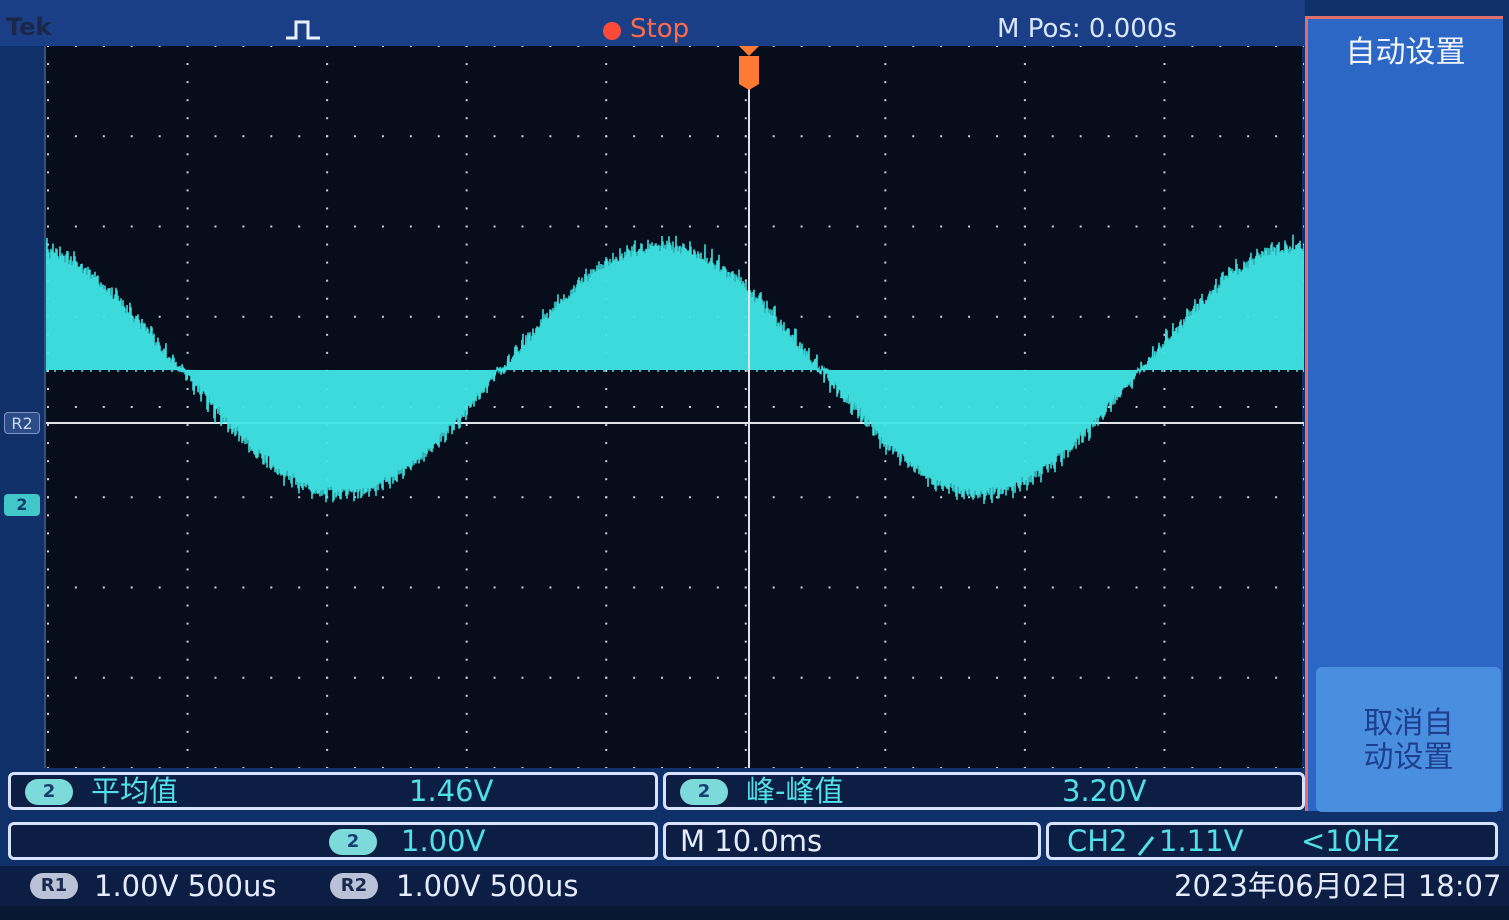  I want to click on timebase-value: M 10.0ms, so click(751, 841).